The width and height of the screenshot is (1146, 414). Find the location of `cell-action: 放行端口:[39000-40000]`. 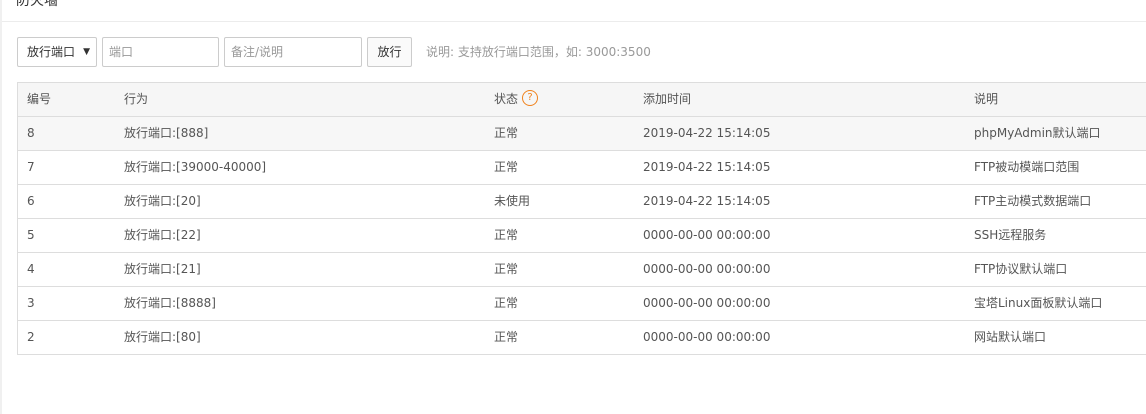

cell-action: 放行端口:[39000-40000] is located at coordinates (195, 167).